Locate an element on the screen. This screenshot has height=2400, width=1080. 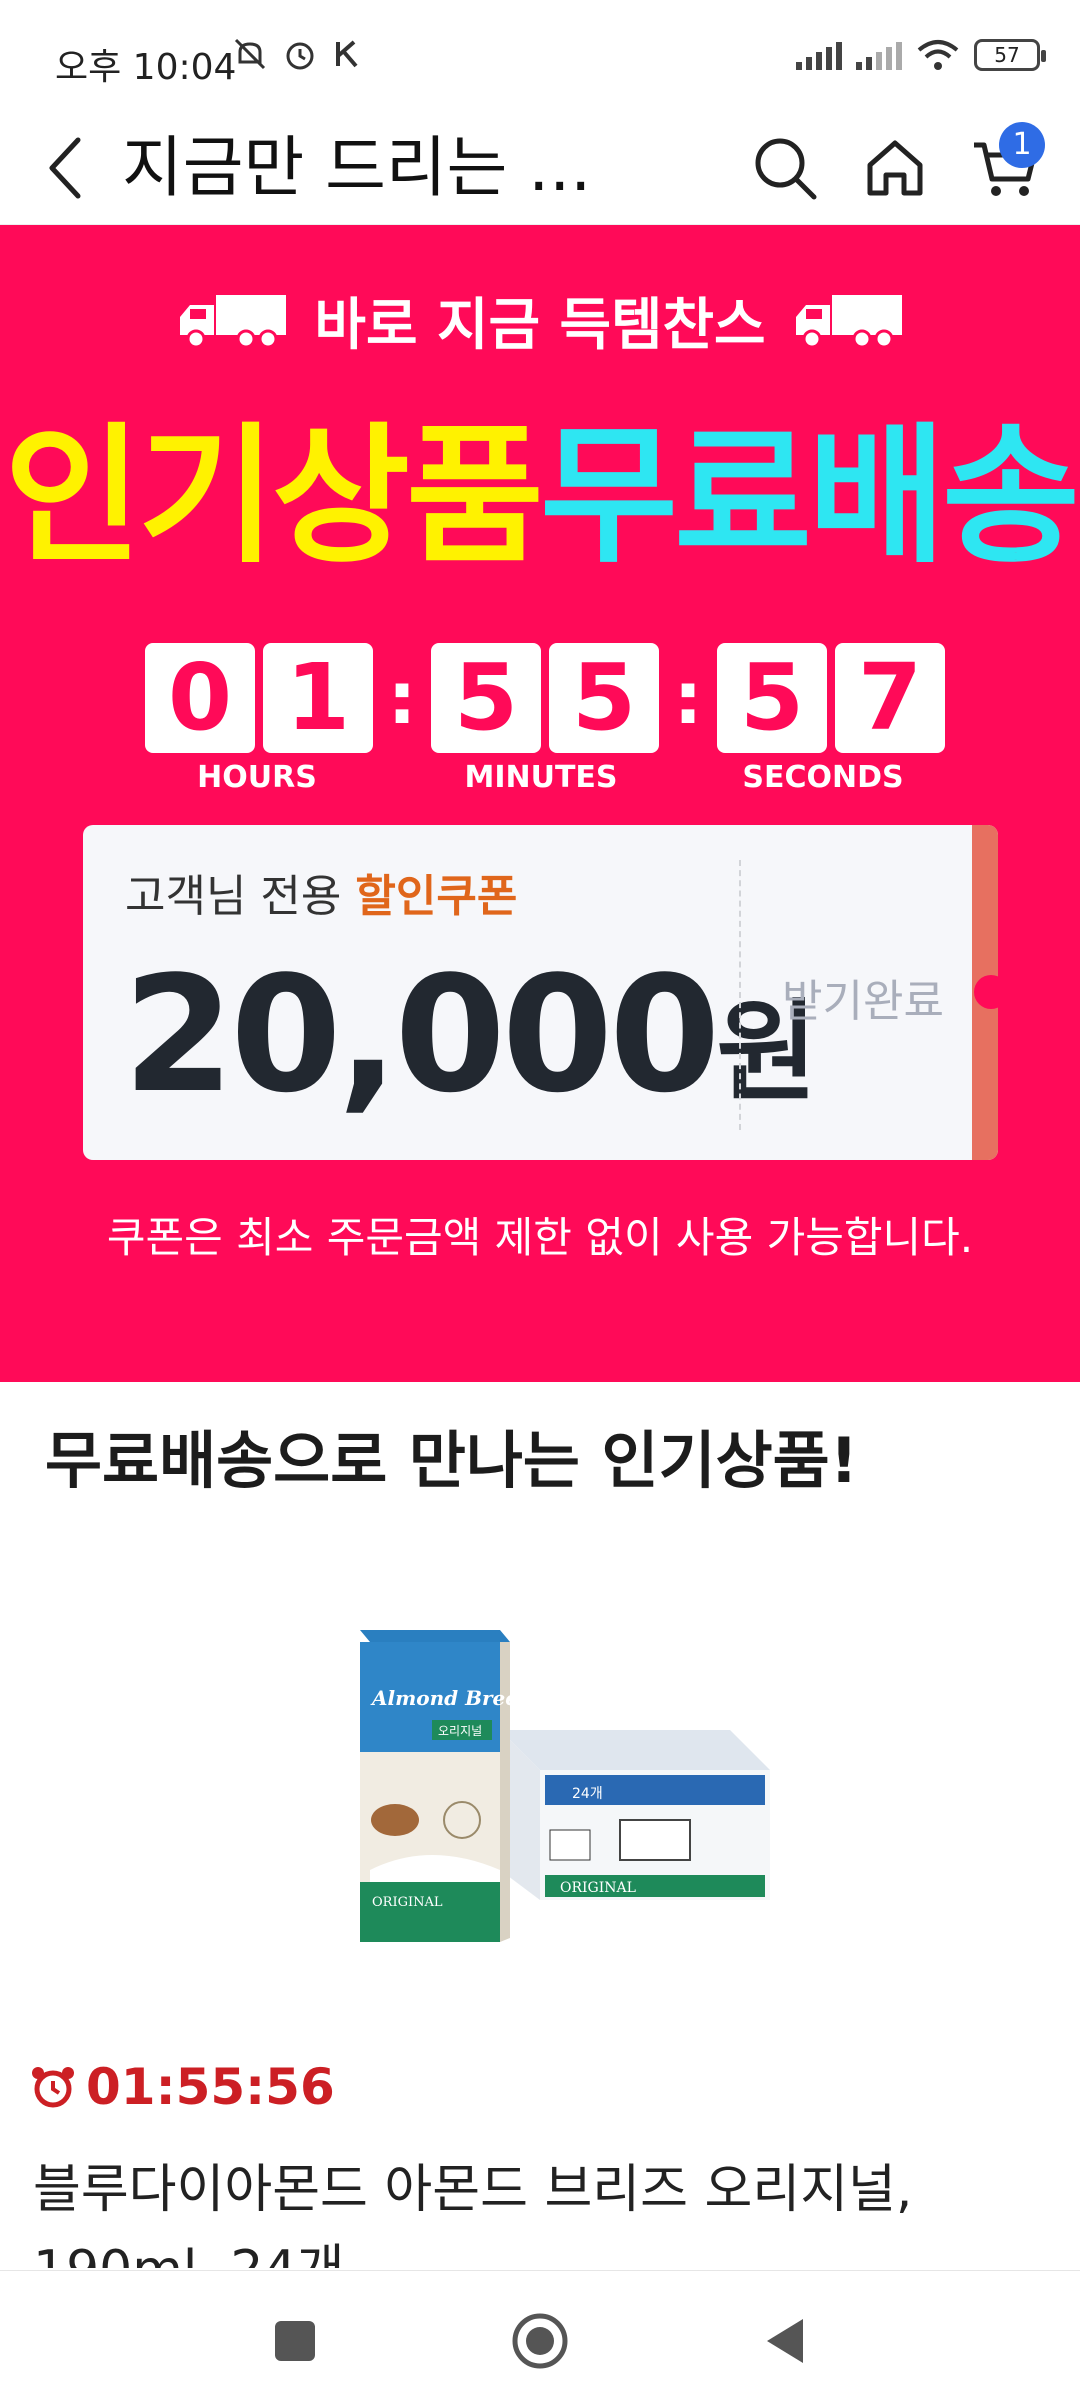
signal-icon is located at coordinates (819, 55).